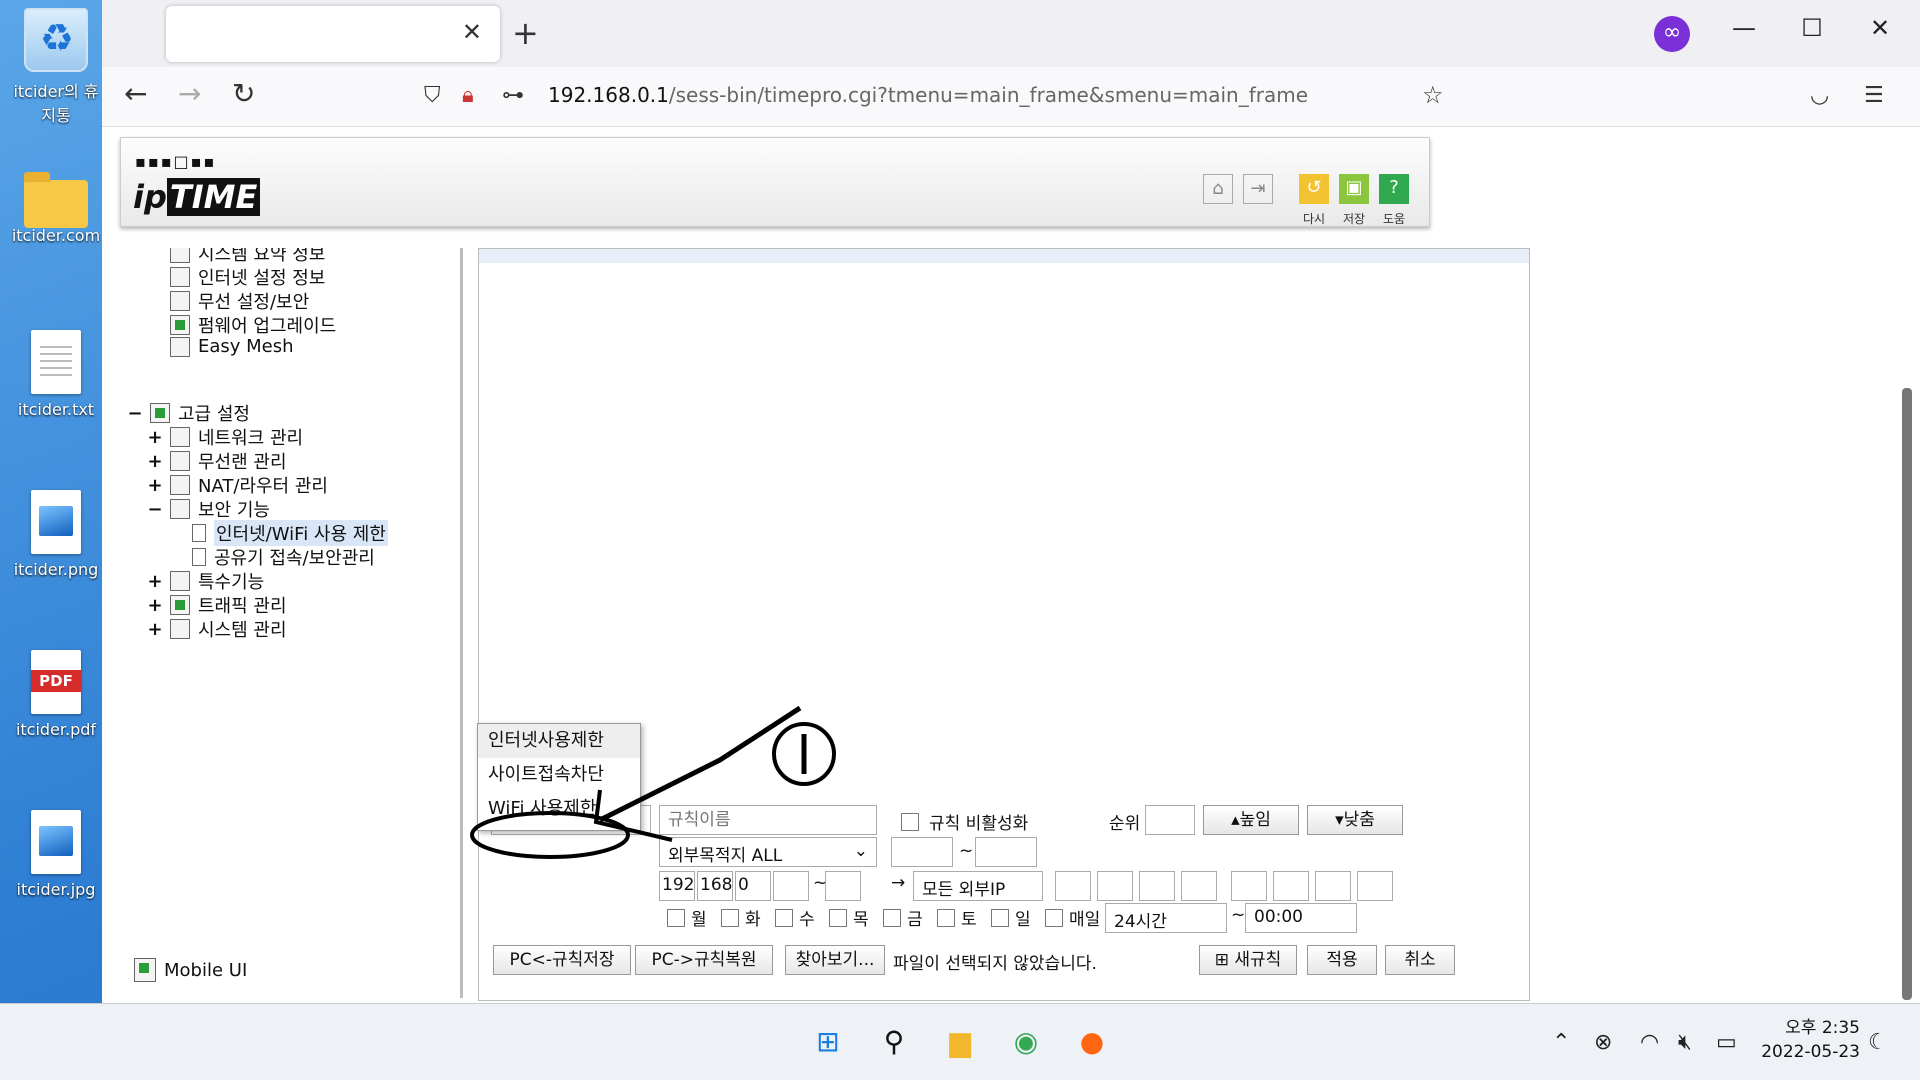 This screenshot has height=1080, width=1920. Describe the element at coordinates (216, 461) in the screenshot. I see `sidebar-item-wlan: + 무선랜 관리` at that location.